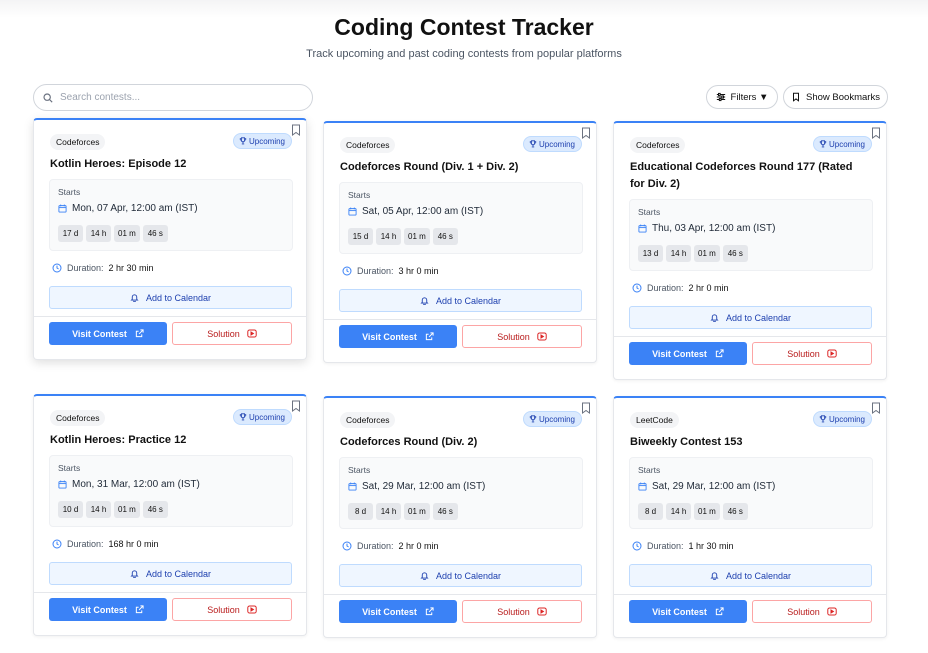 The height and width of the screenshot is (653, 928). I want to click on contest-title: Kotlin Heroes: Episode 12, so click(118, 164).